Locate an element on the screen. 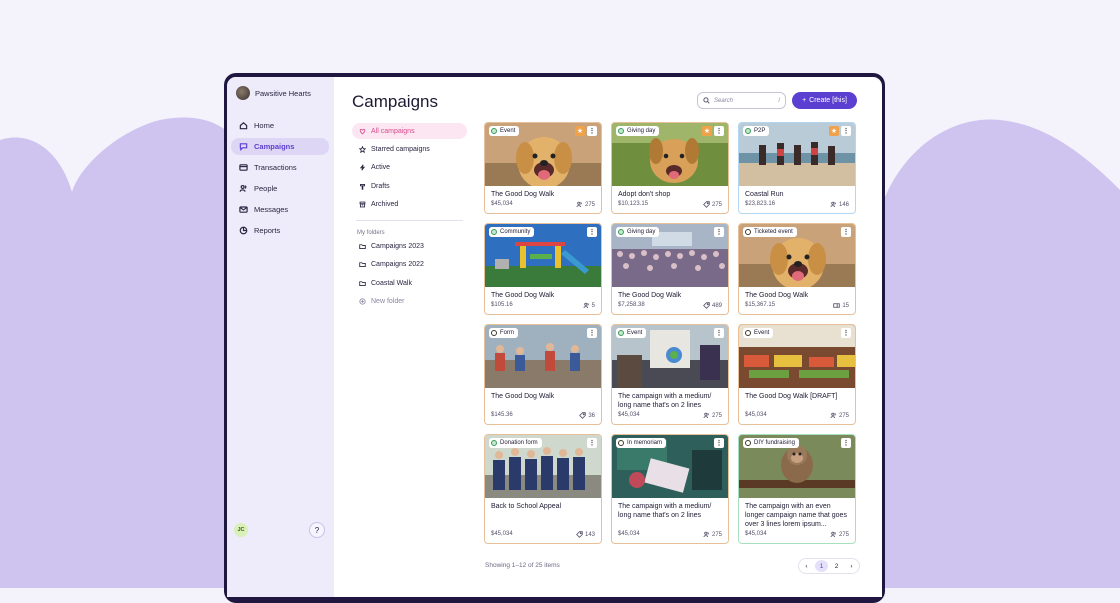  pagination: ‹ 1 2 › is located at coordinates (829, 566).